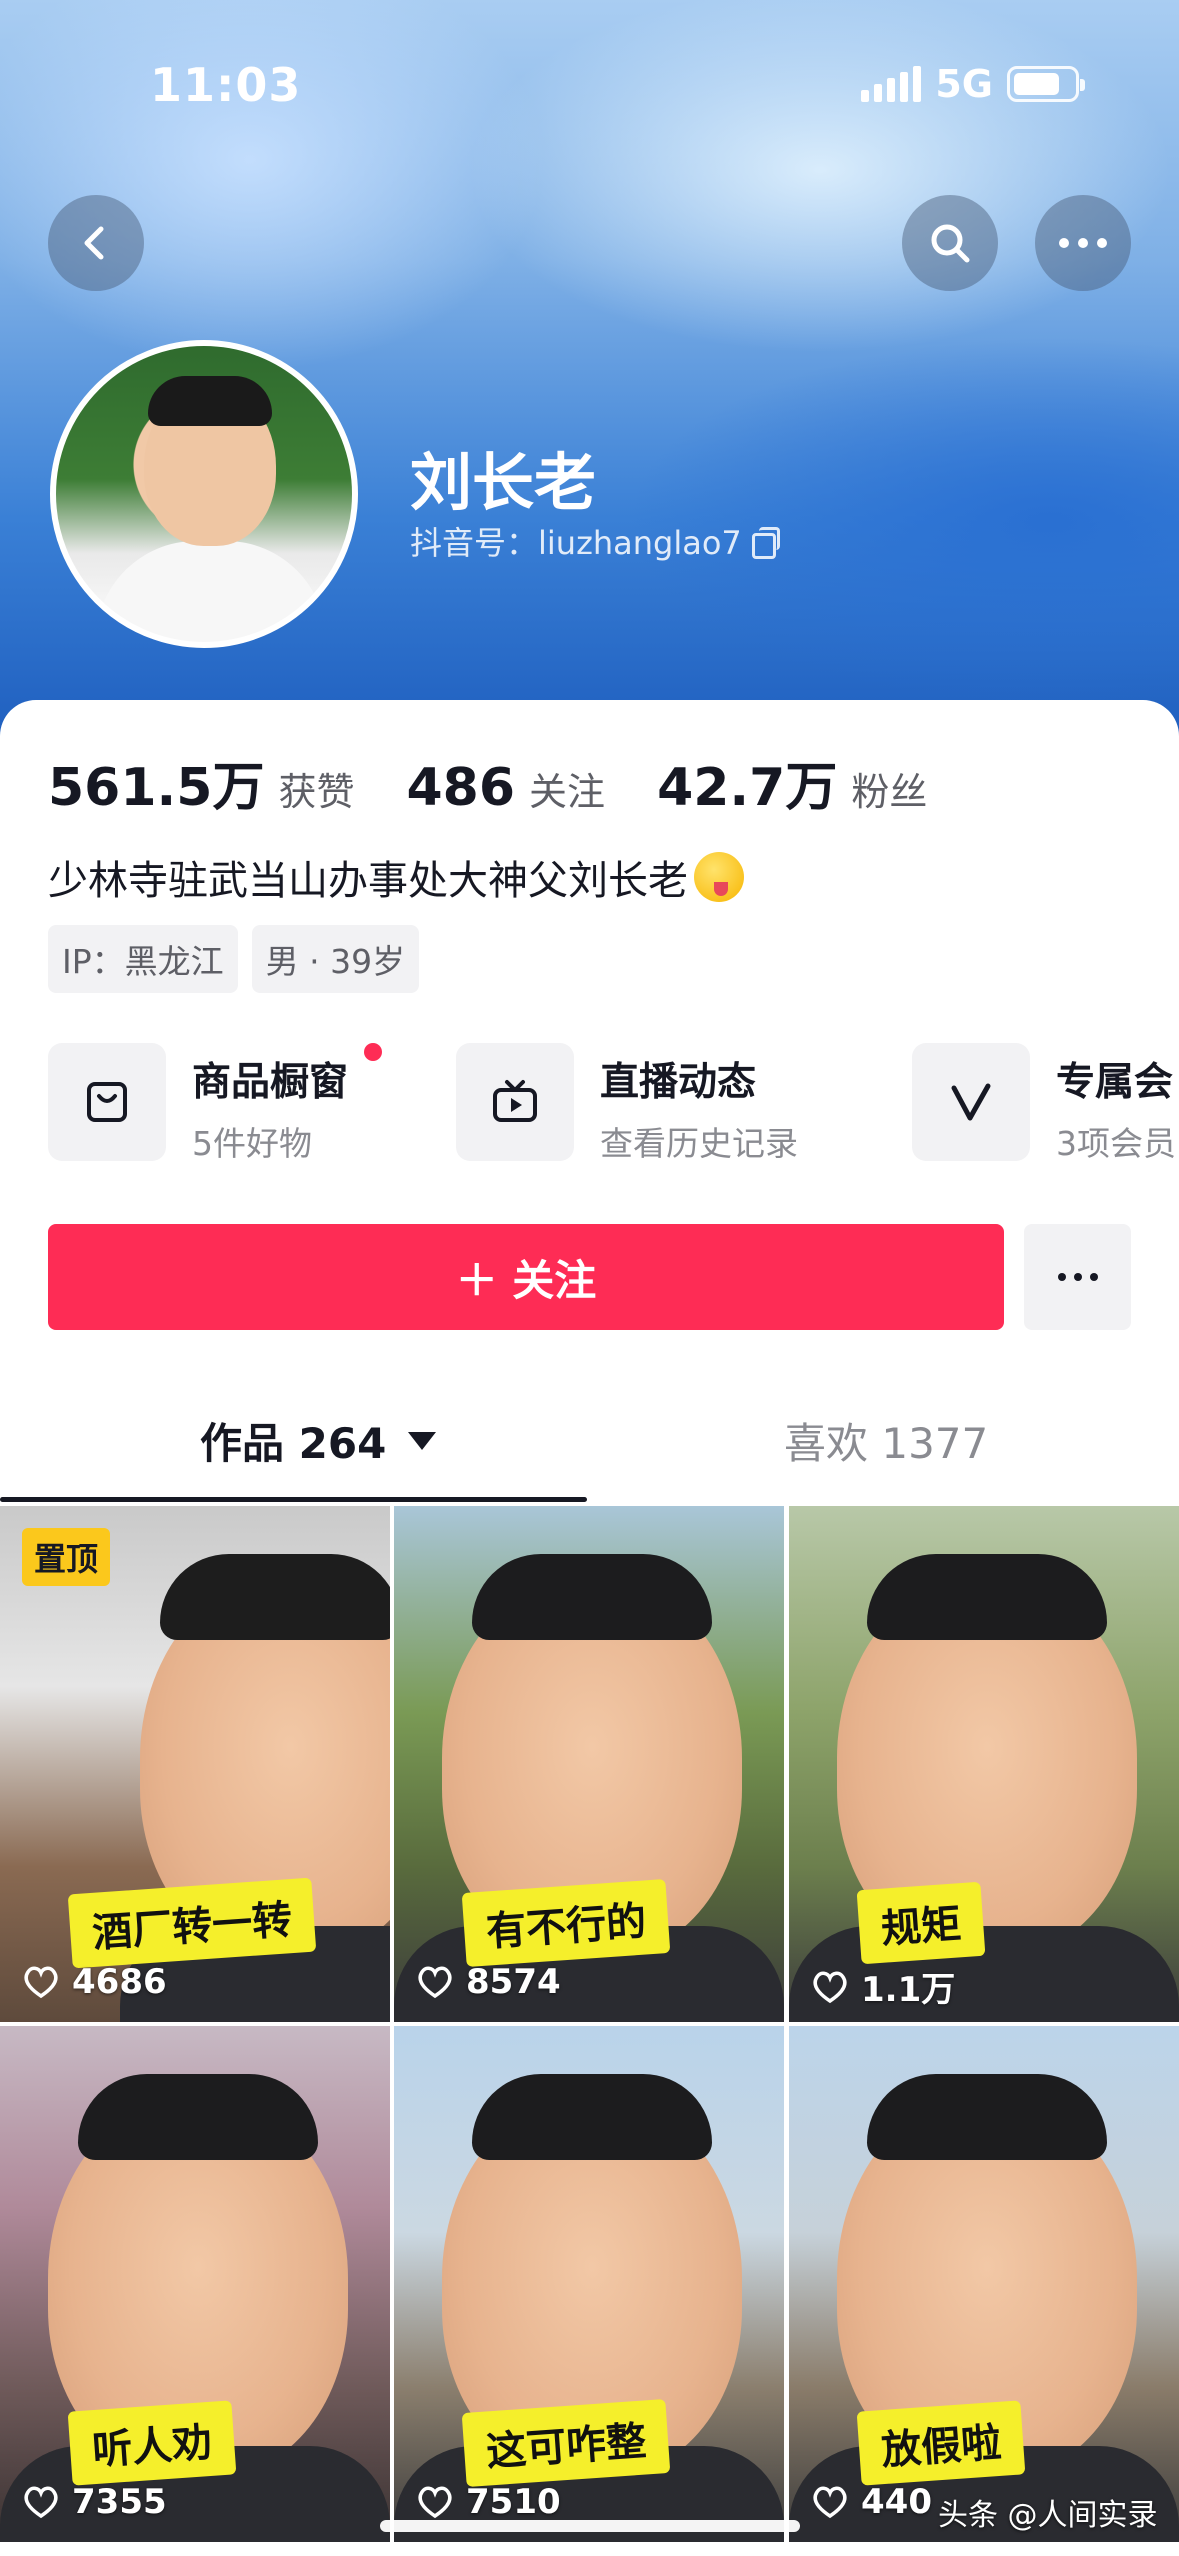 The width and height of the screenshot is (1179, 2556). I want to click on membership-title: 专属会, so click(1115, 1082).